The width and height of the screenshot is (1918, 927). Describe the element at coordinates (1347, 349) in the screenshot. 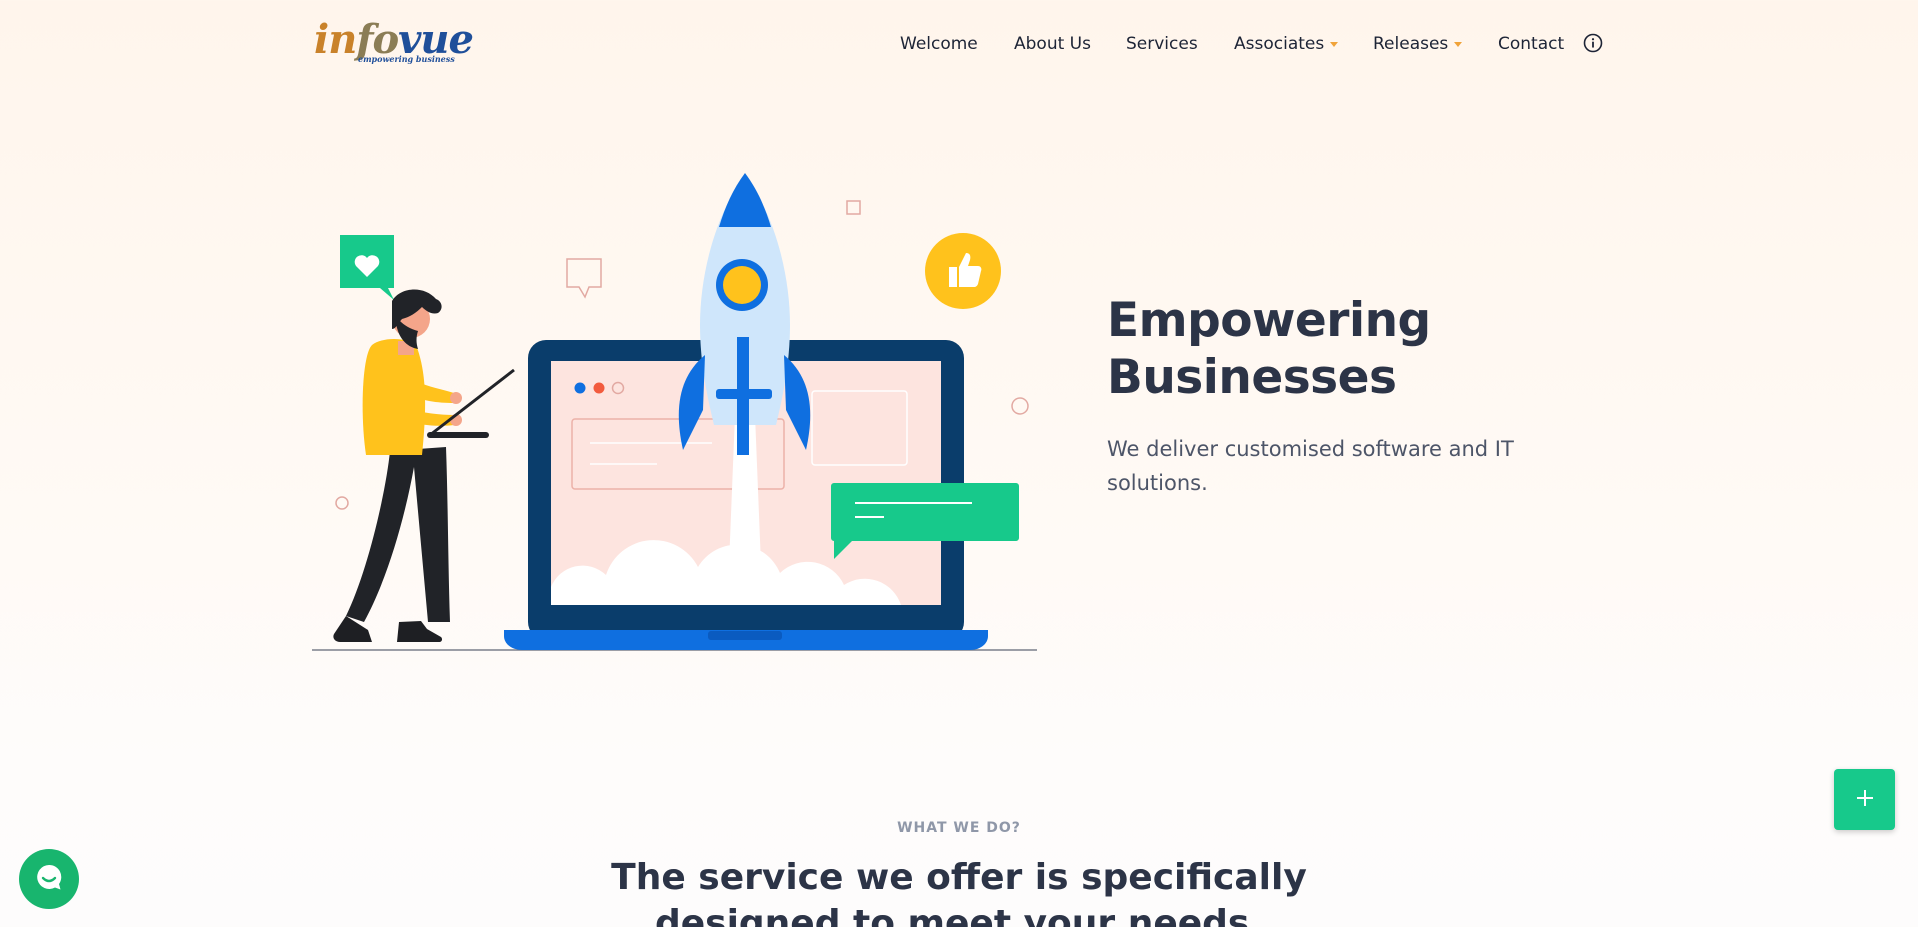

I see `hero-title: Empowering Businesses` at that location.